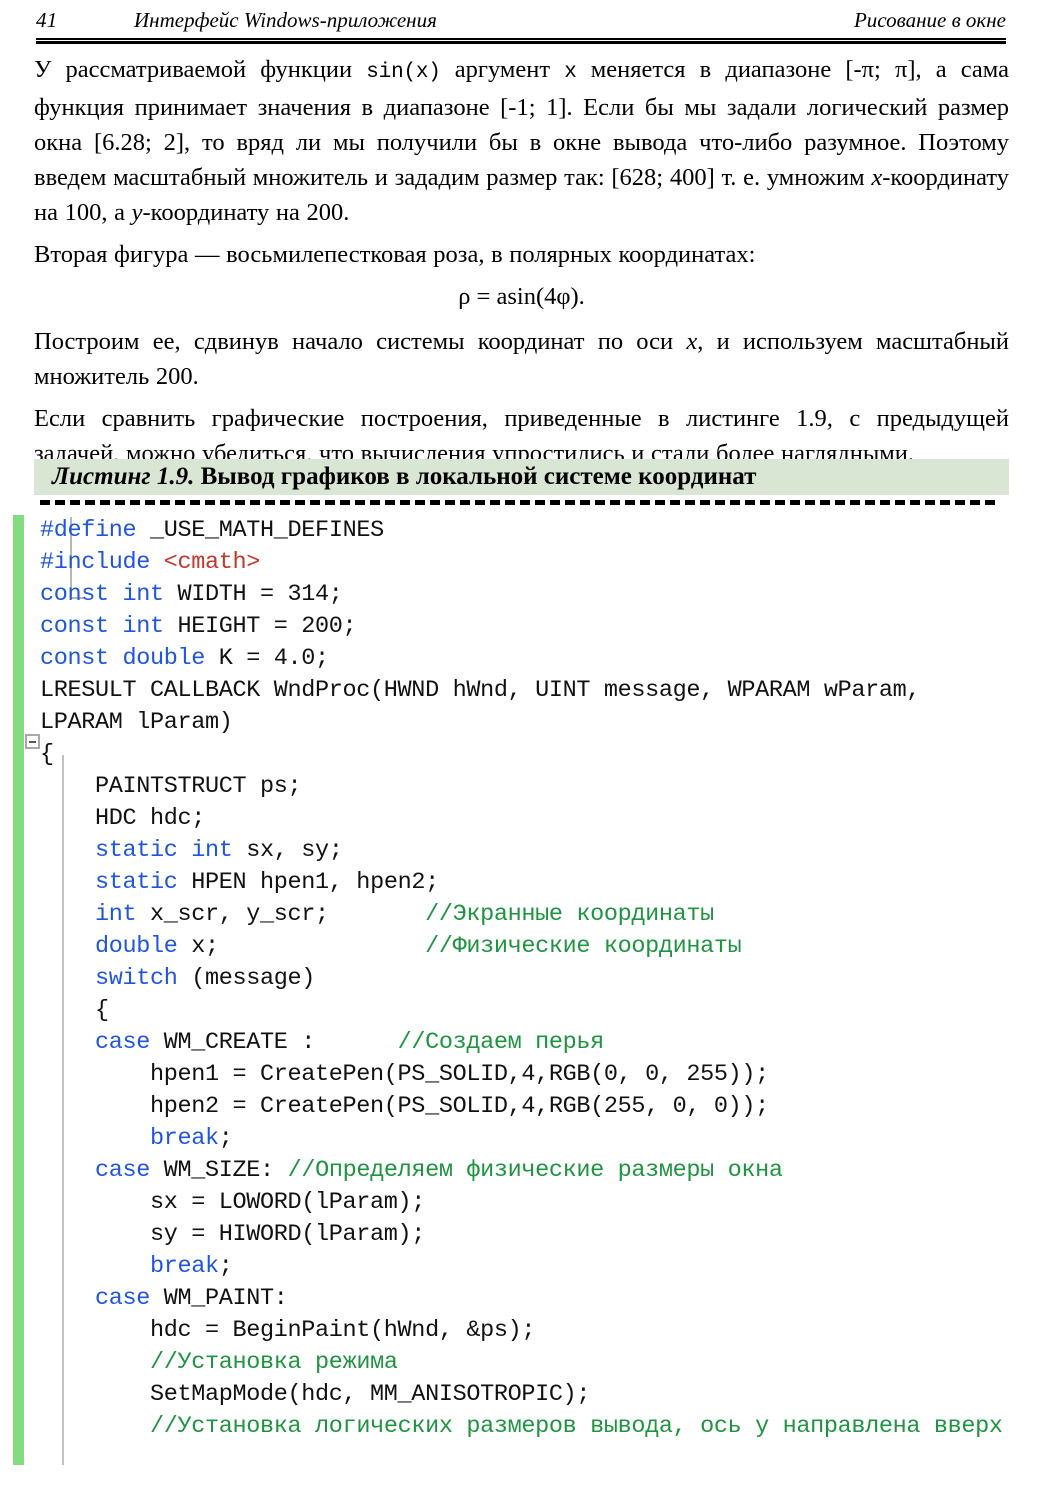 This screenshot has width=1041, height=1500. Describe the element at coordinates (535, 627) in the screenshot. I see `code-line: const int HEIGHT = 200;` at that location.